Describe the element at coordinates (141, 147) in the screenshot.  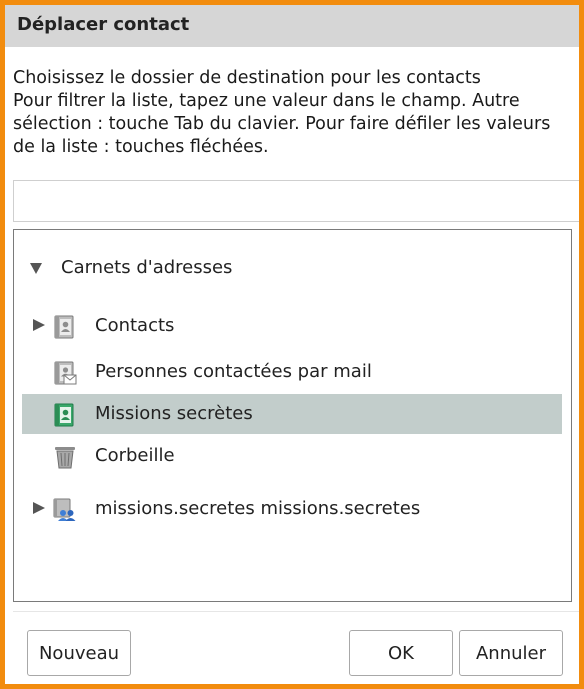
I see `instruction-line: de la liste : touches fléchées.` at that location.